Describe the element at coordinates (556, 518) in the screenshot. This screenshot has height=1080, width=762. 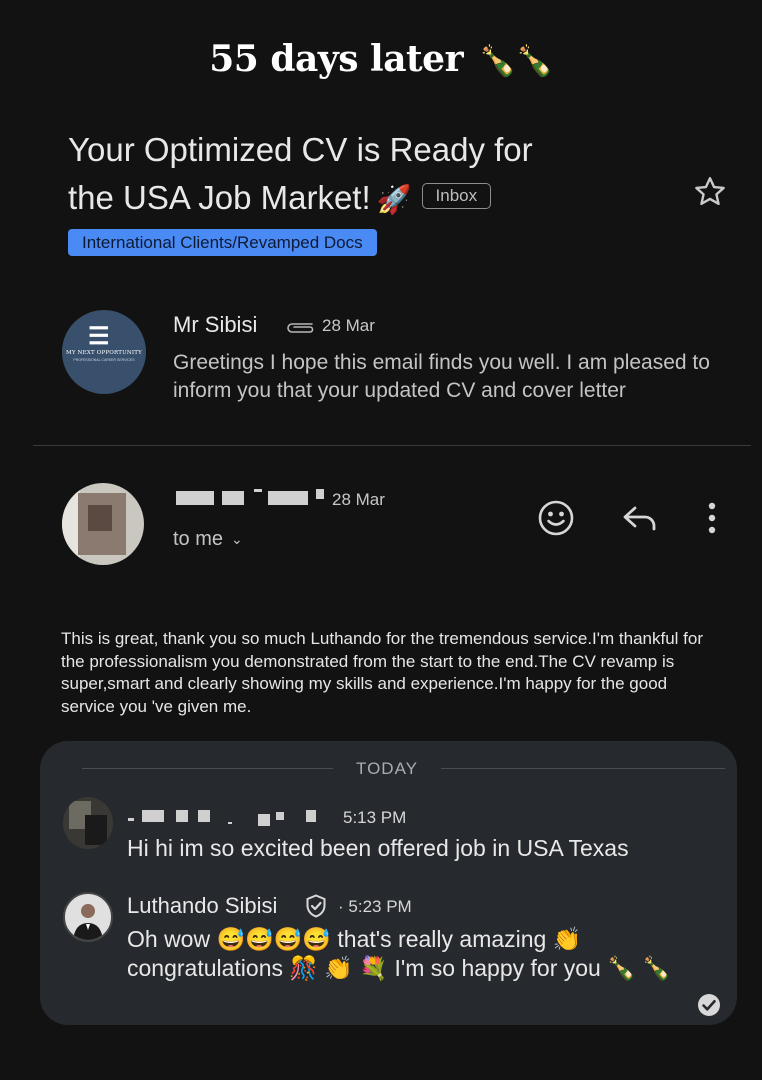
I see `emoji-reaction-icon` at that location.